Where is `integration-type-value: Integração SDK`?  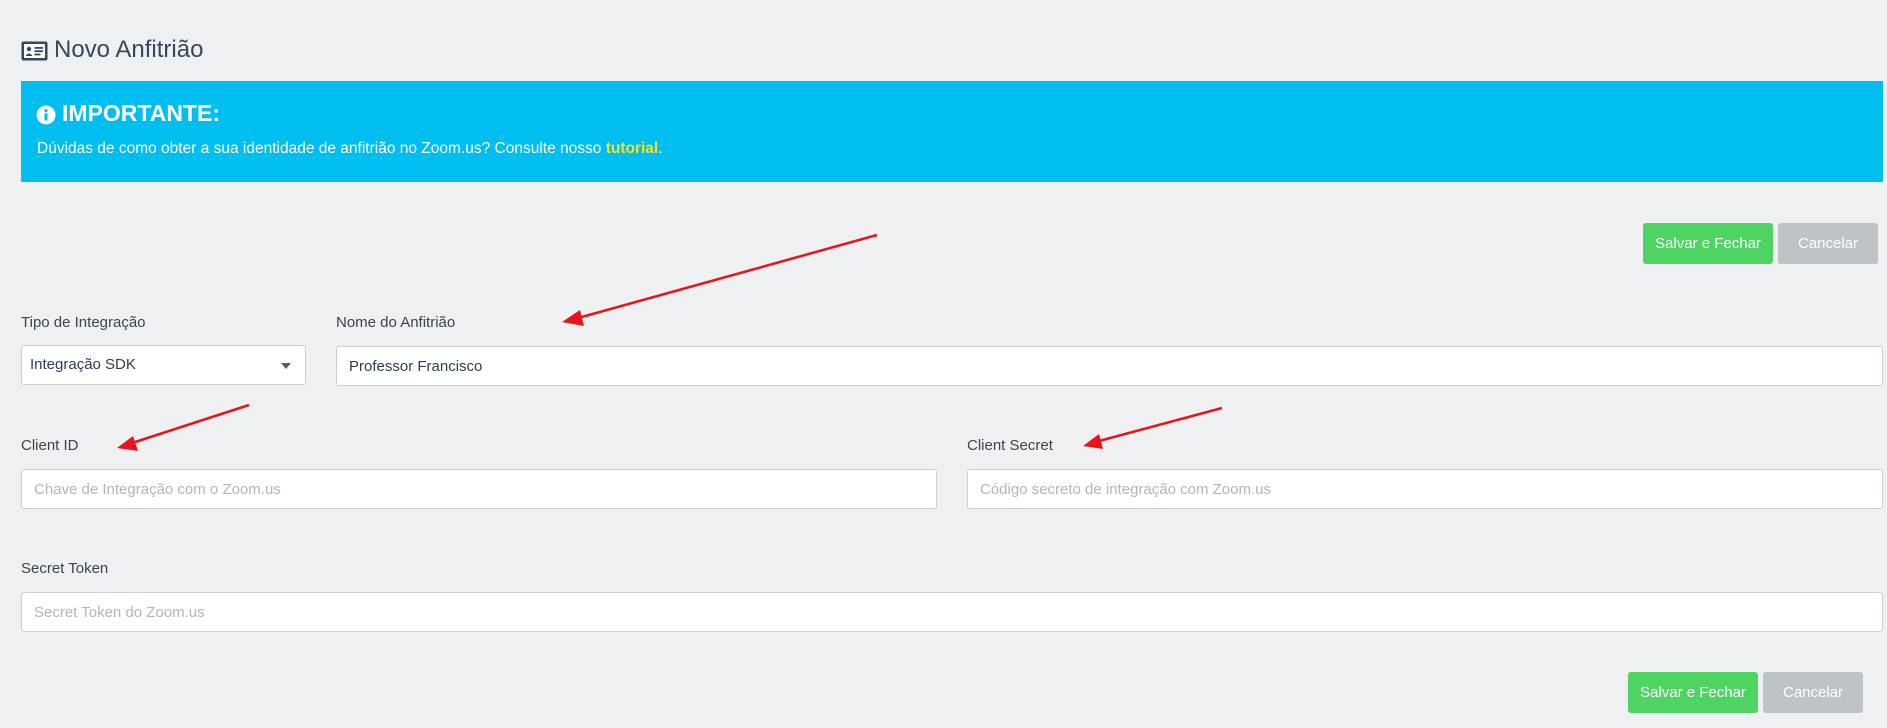
integration-type-value: Integração SDK is located at coordinates (83, 364).